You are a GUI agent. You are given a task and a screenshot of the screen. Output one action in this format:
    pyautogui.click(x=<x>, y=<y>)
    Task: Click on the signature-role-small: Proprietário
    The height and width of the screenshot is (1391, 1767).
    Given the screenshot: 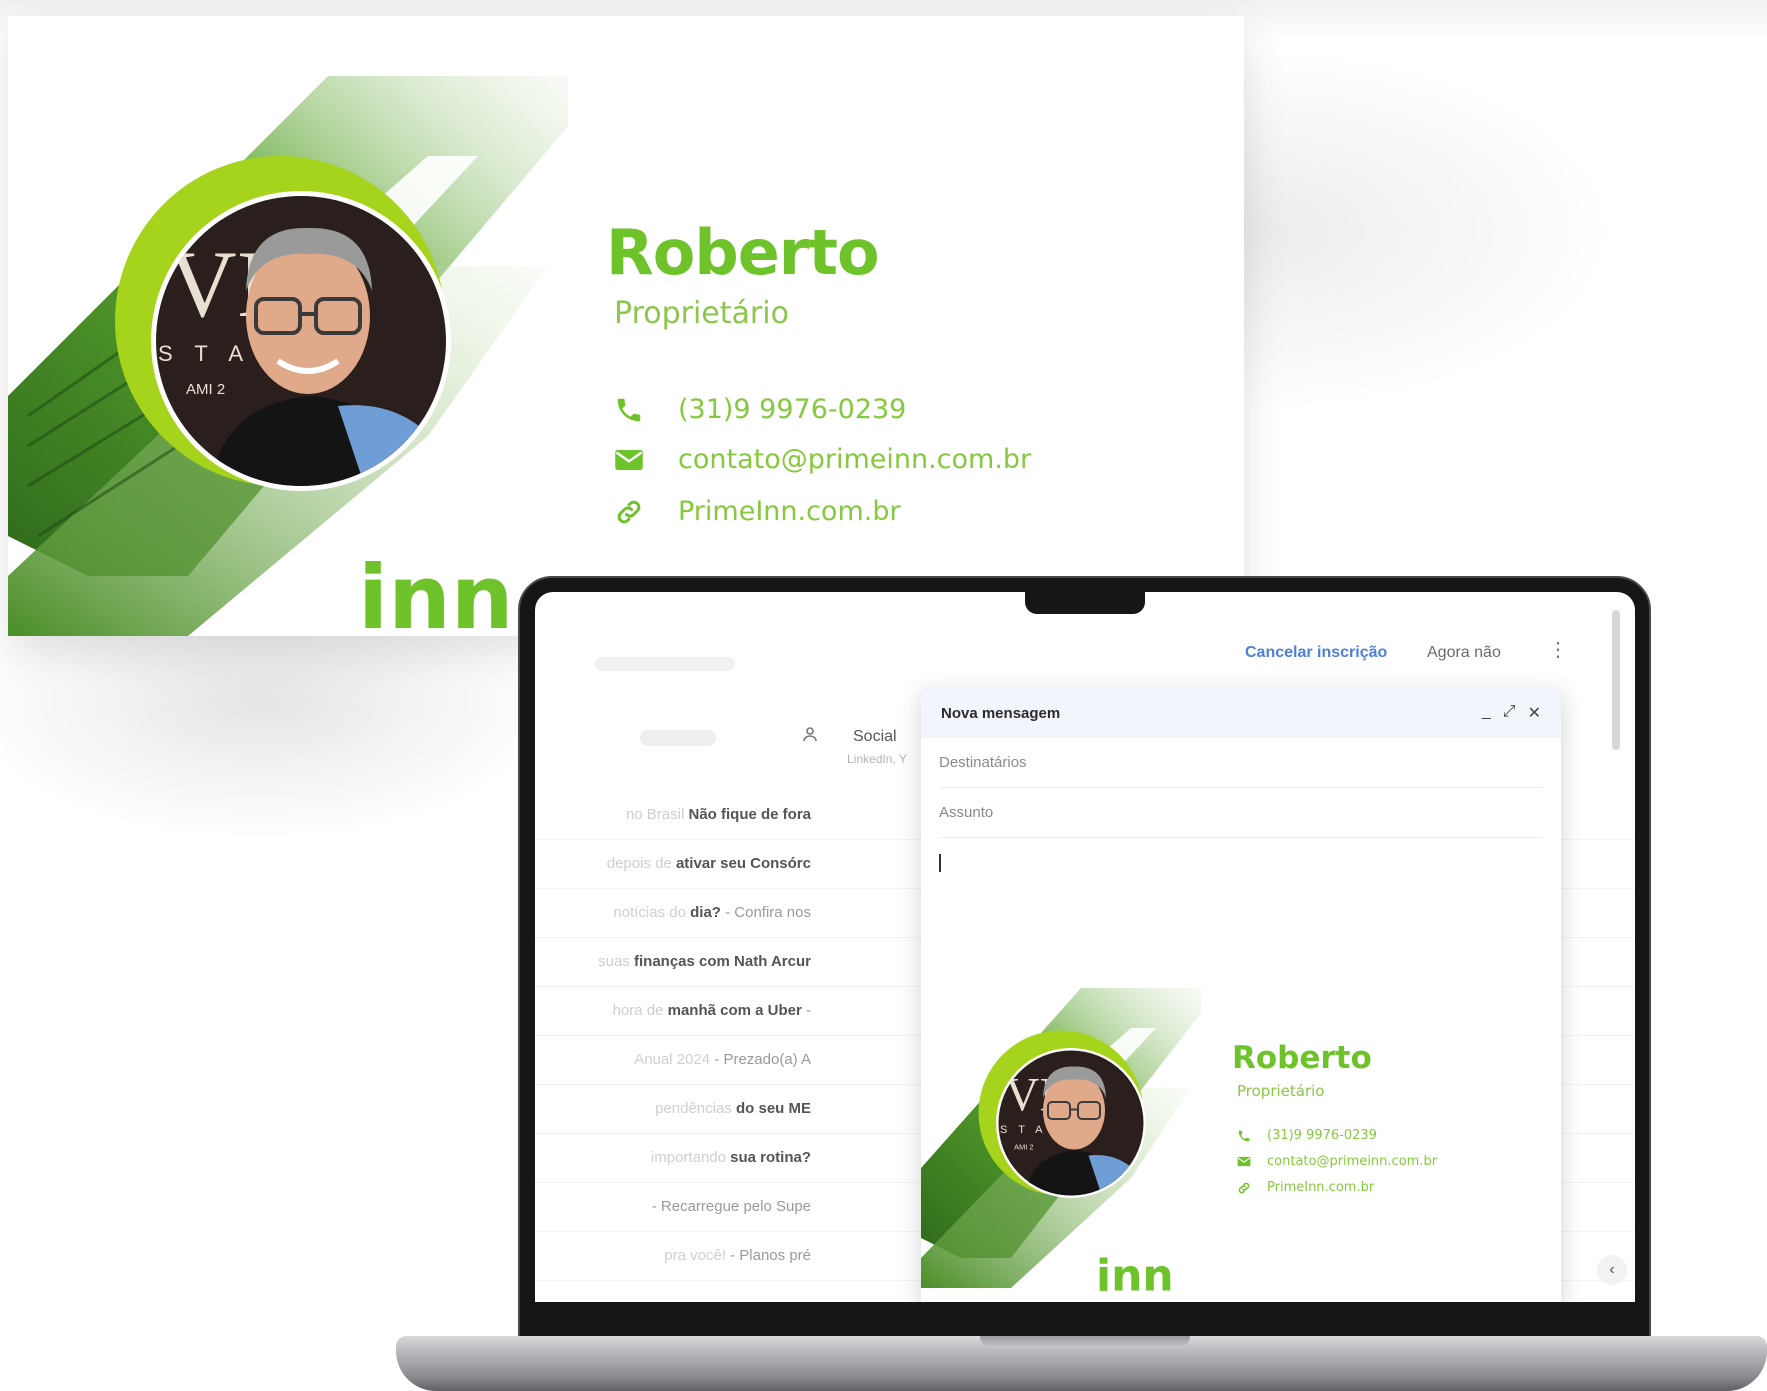 What is the action you would take?
    pyautogui.click(x=1281, y=1091)
    